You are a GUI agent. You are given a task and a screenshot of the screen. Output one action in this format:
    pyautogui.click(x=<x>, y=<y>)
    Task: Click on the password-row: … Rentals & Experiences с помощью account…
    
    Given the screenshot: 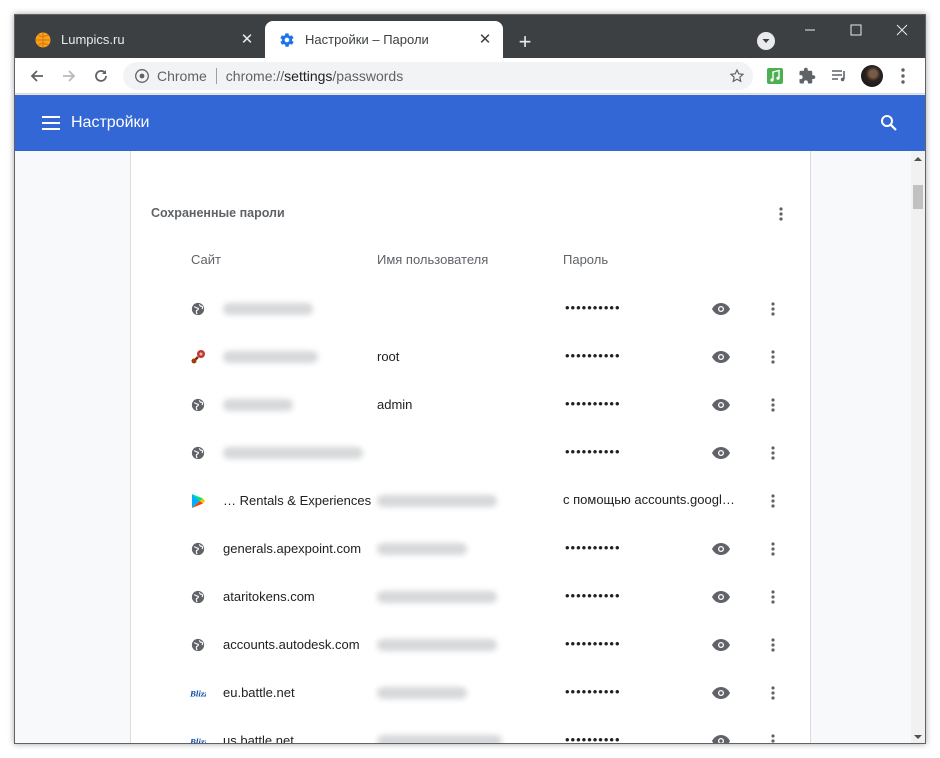 What is the action you would take?
    pyautogui.click(x=470, y=501)
    